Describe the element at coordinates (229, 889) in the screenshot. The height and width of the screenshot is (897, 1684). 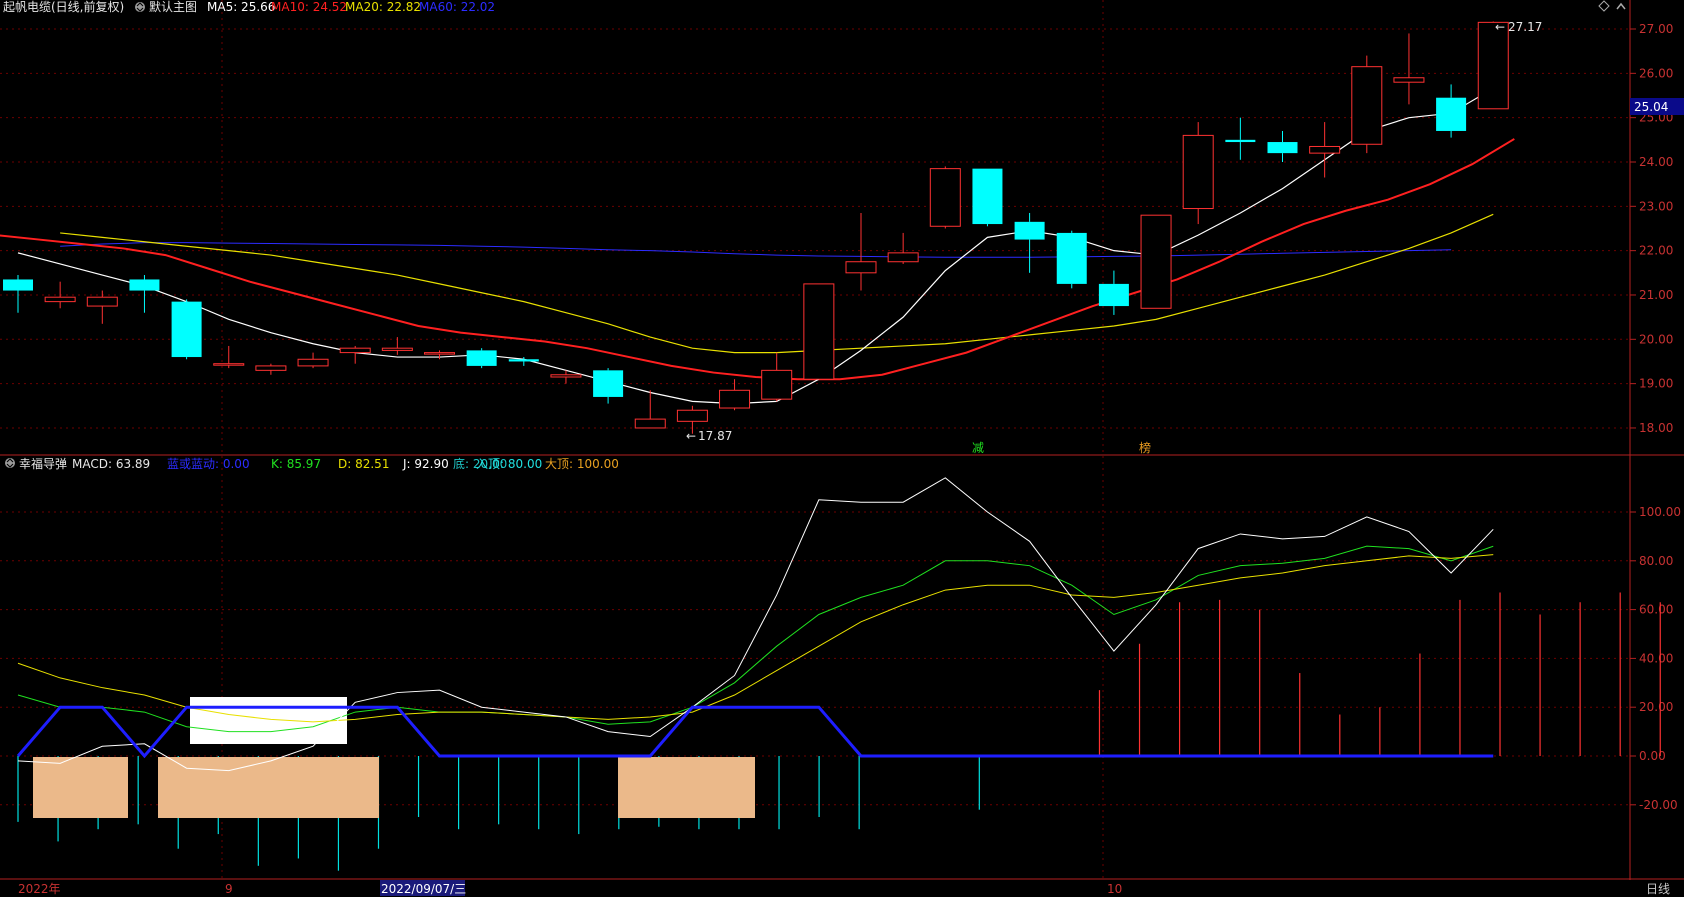
I see `time-label-sep: 9` at that location.